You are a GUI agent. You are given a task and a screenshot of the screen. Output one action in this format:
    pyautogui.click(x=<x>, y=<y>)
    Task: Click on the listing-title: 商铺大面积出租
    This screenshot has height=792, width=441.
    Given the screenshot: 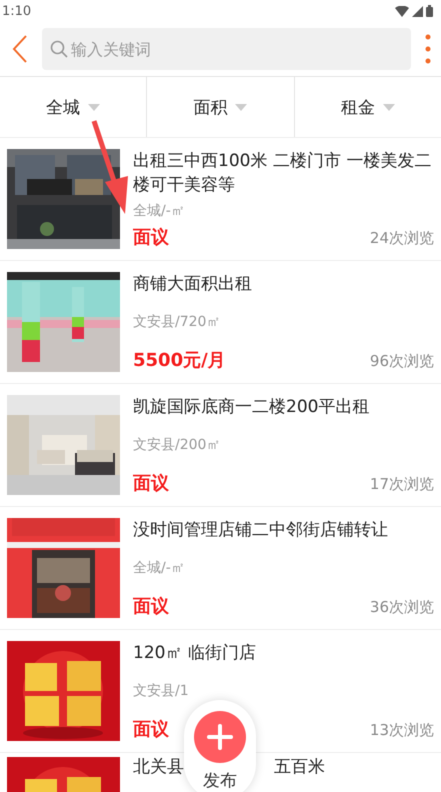 What is the action you would take?
    pyautogui.click(x=193, y=284)
    